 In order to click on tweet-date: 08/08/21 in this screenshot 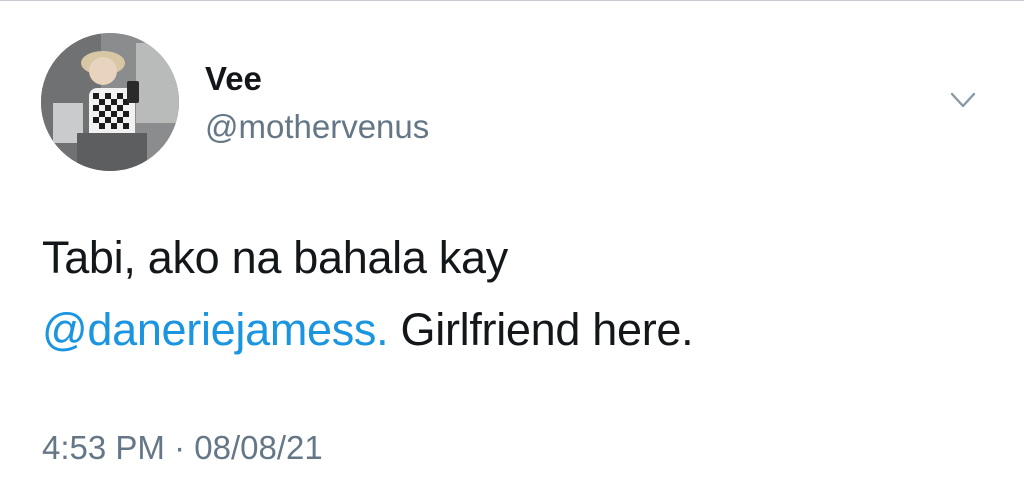, I will do `click(258, 447)`.